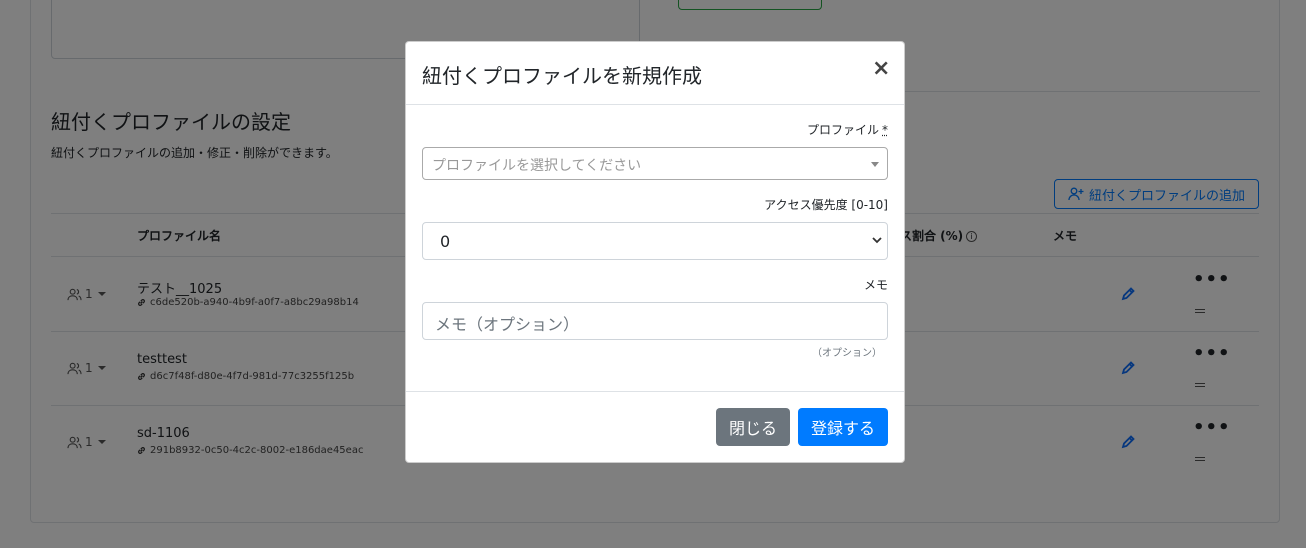 The width and height of the screenshot is (1306, 548). I want to click on close-button: 閉じる, so click(753, 427).